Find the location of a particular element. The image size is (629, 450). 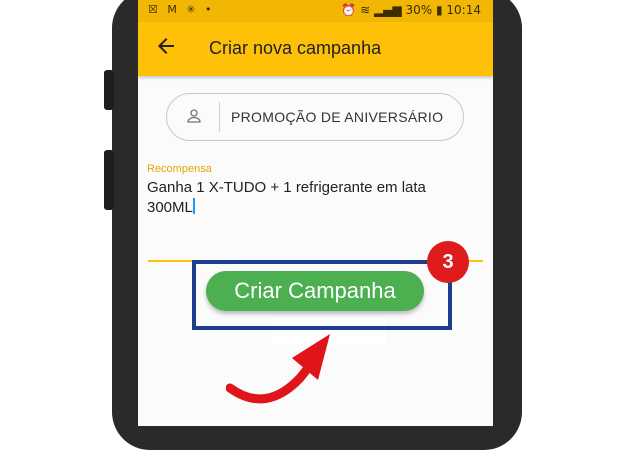

reward-value-line2: 300ML is located at coordinates (170, 207).